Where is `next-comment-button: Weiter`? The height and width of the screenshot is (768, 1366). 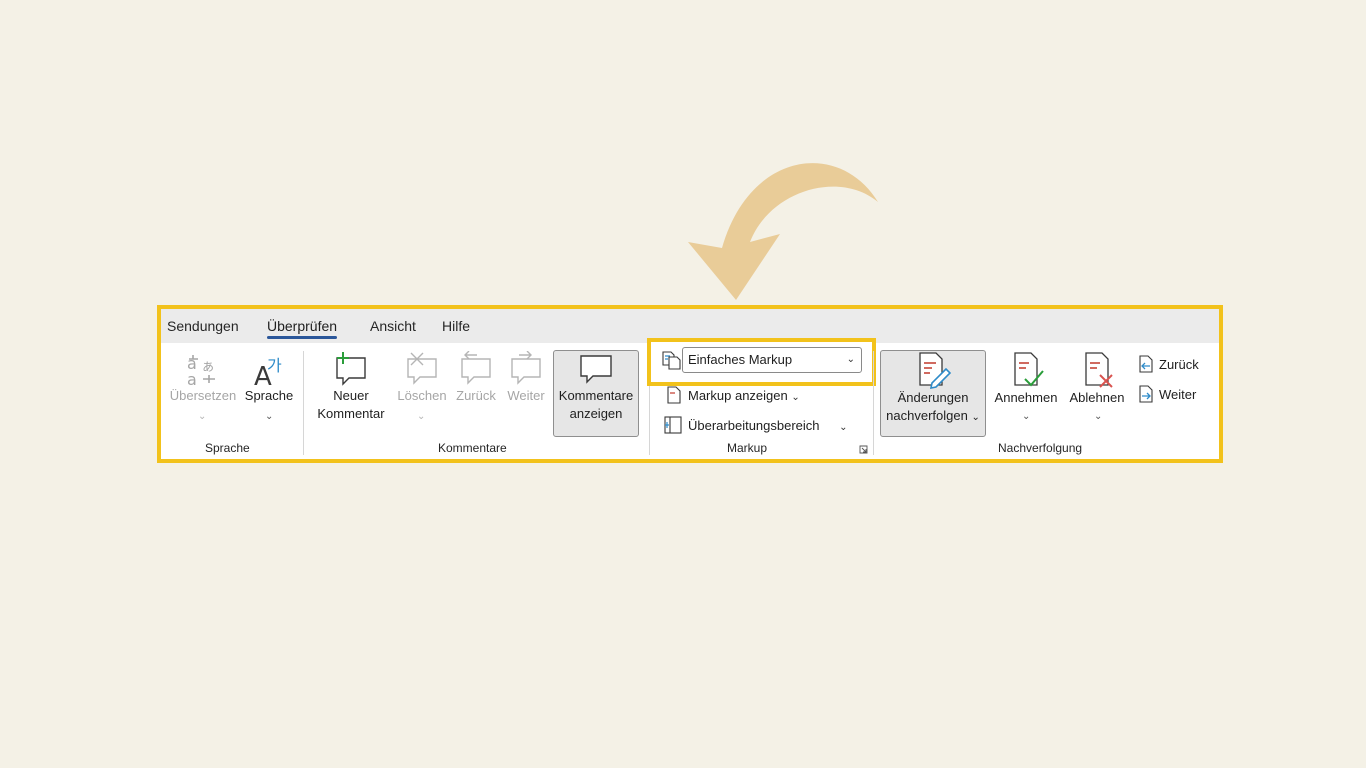 next-comment-button: Weiter is located at coordinates (526, 378).